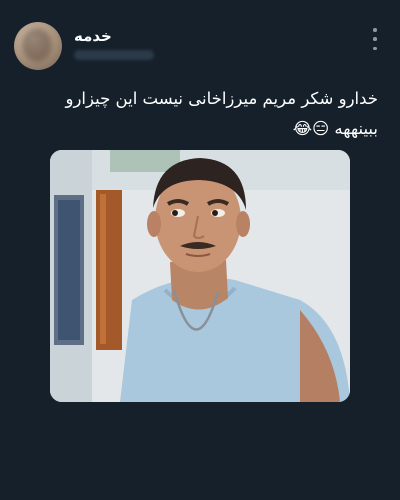  I want to click on author-handle-blurred, so click(114, 55).